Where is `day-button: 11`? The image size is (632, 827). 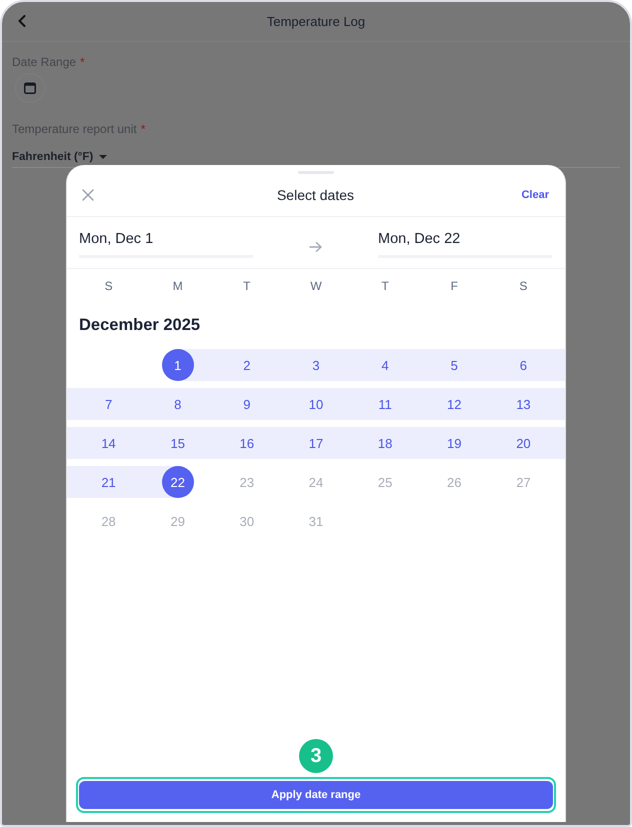
day-button: 11 is located at coordinates (385, 404).